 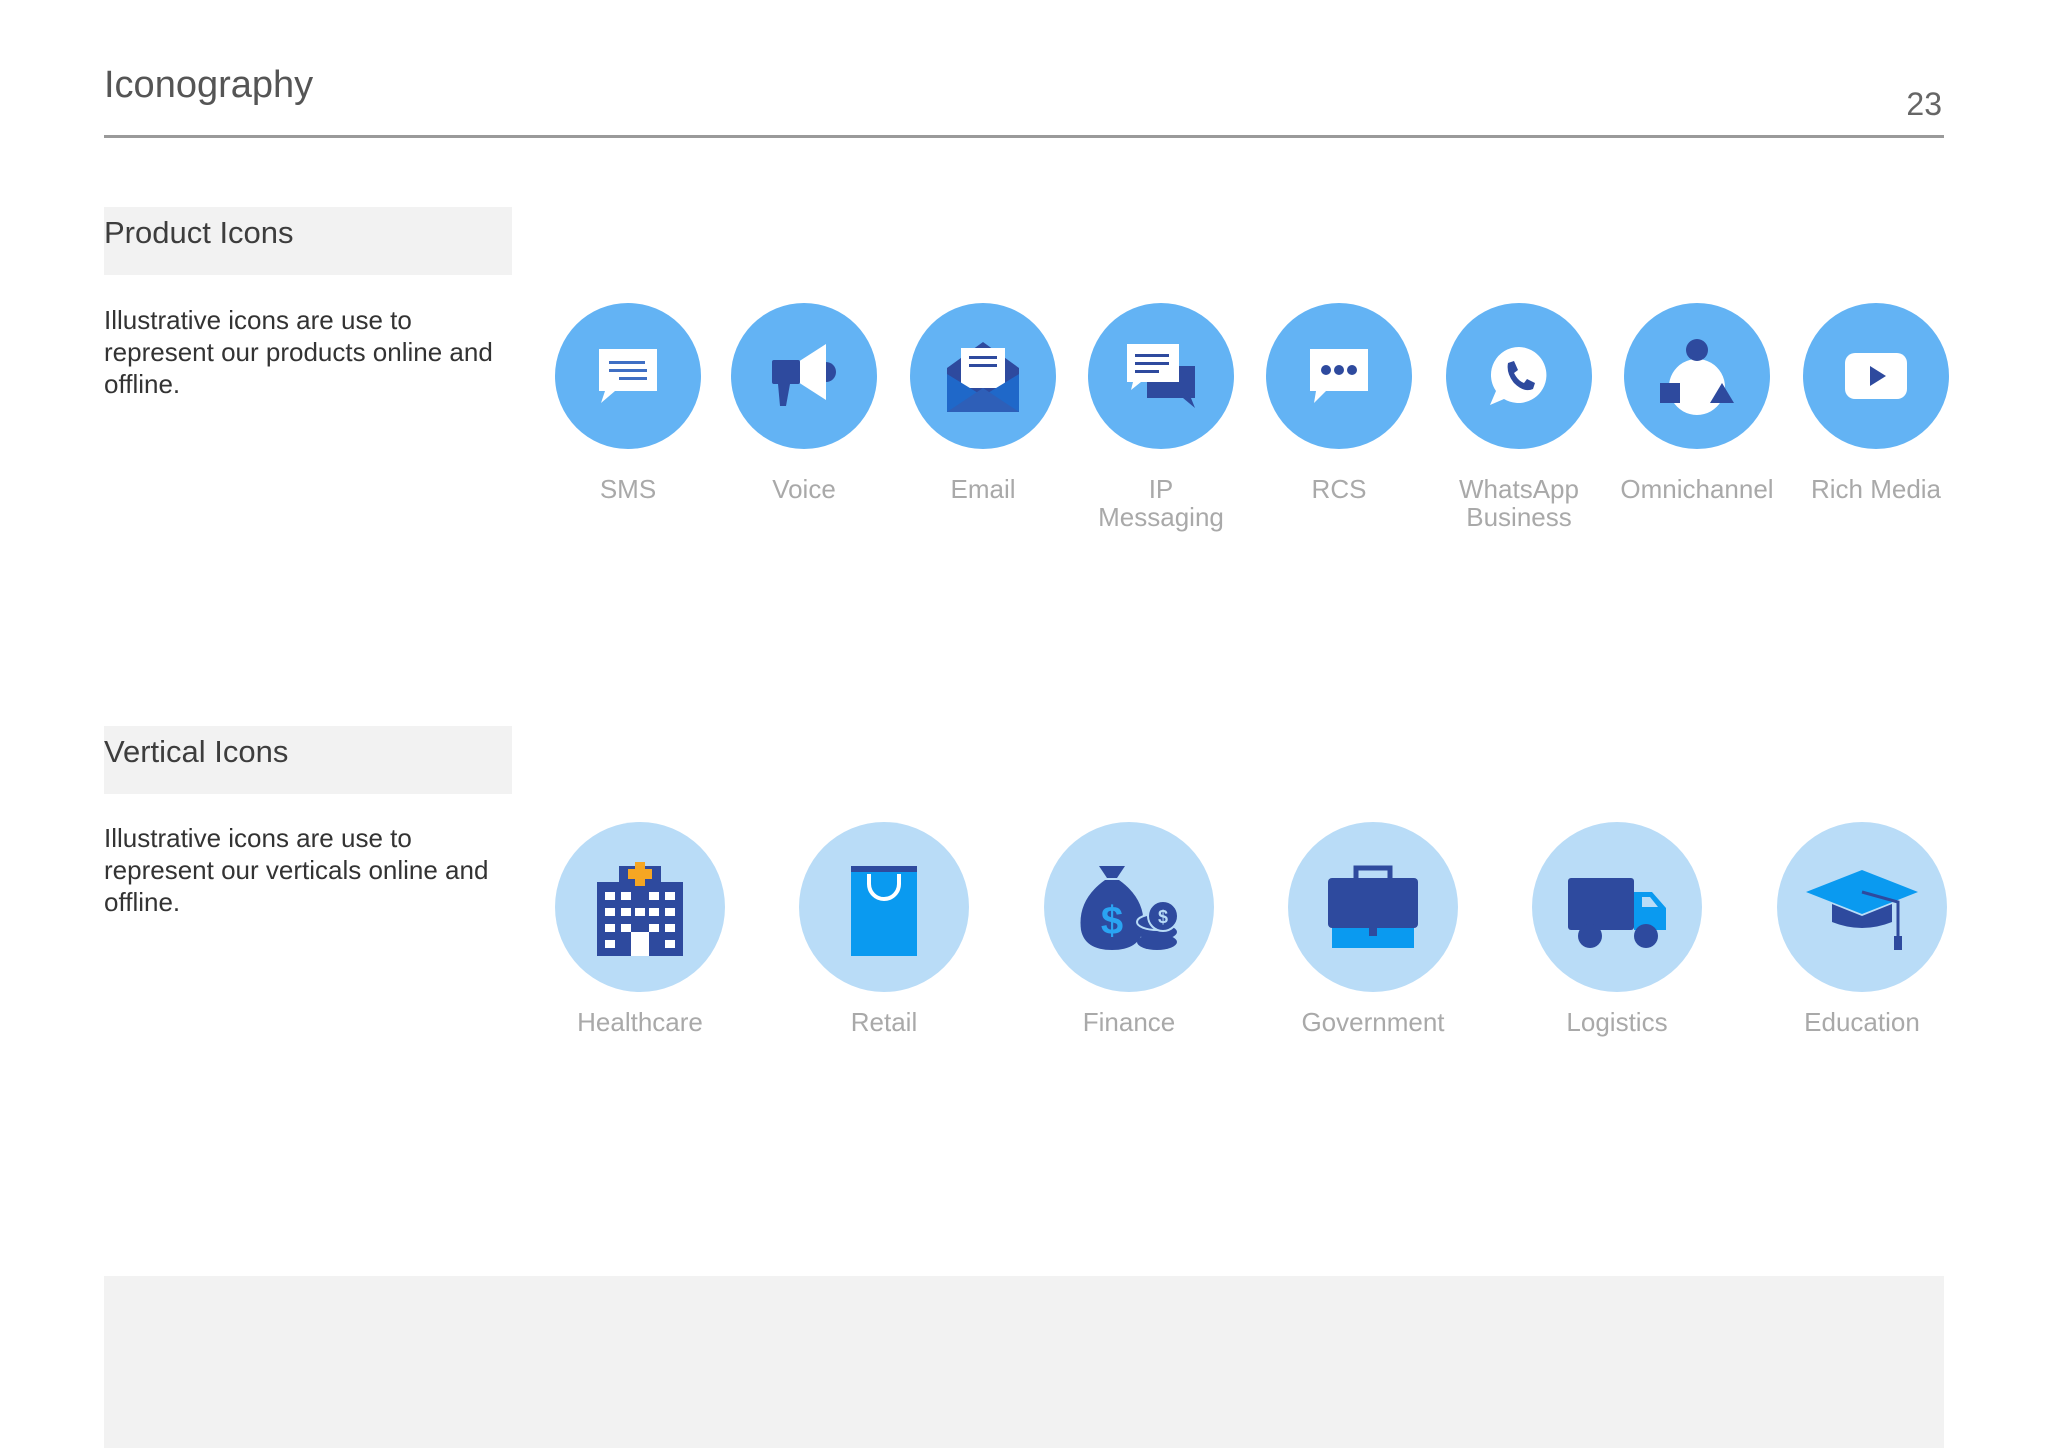 I want to click on icon-label: Logistics, so click(x=1617, y=1022).